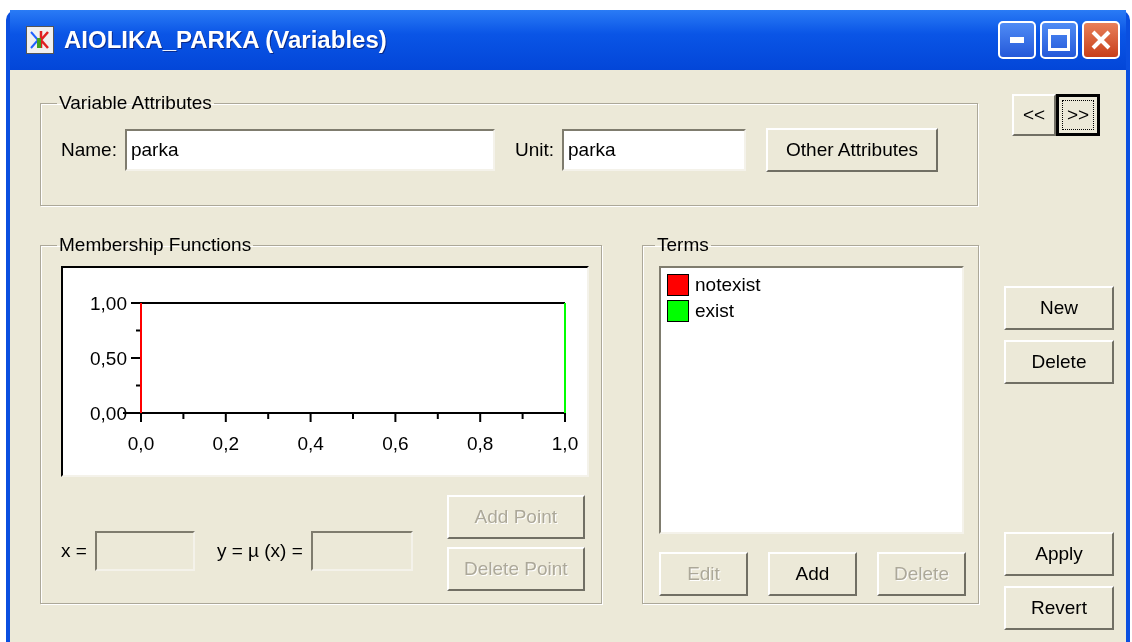  Describe the element at coordinates (141, 443) in the screenshot. I see `x-tick-label: 0,0` at that location.